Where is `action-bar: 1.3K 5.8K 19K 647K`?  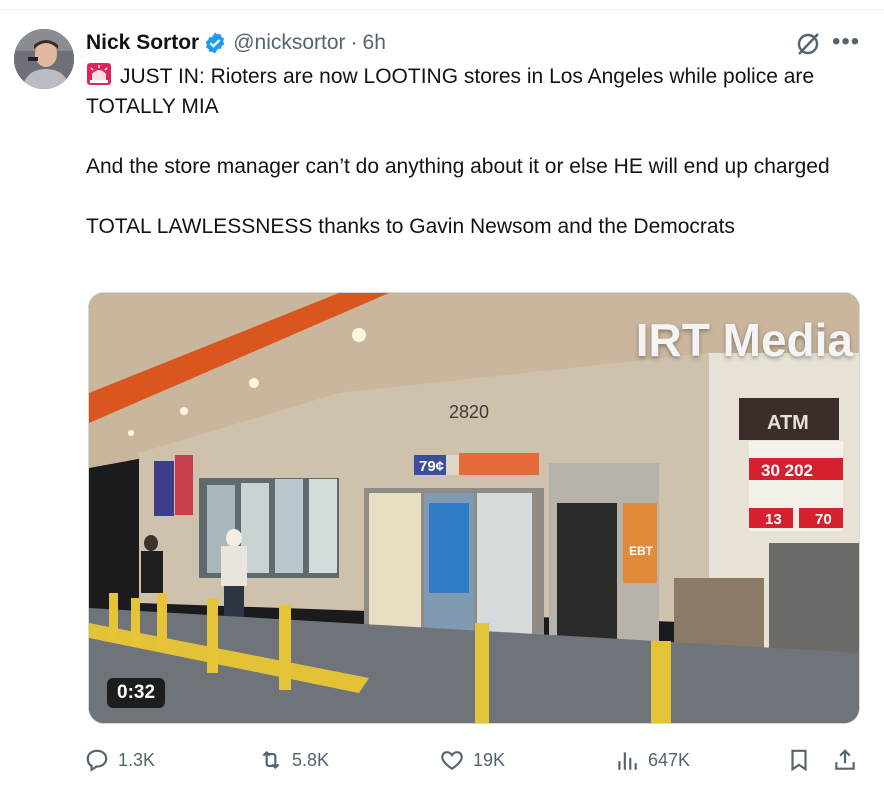
action-bar: 1.3K 5.8K 19K 647K is located at coordinates (474, 760).